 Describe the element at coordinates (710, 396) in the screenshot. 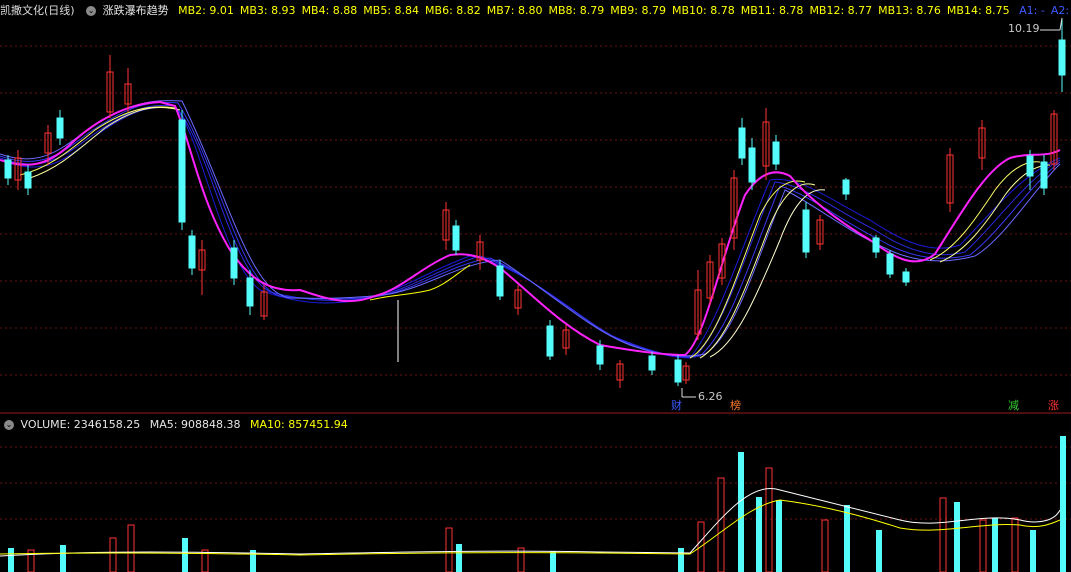

I see `low-price-label: 6.26` at that location.